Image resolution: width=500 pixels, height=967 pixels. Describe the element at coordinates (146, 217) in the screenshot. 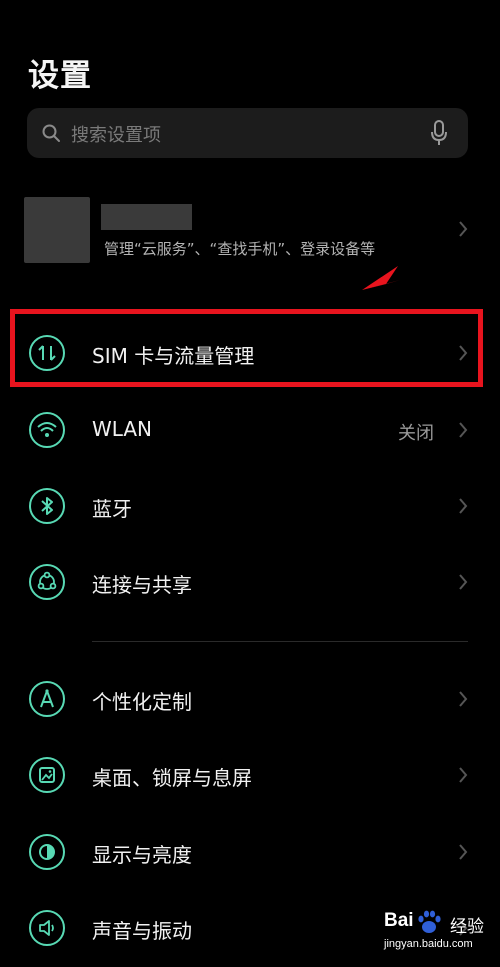

I see `account-name-redacted` at that location.